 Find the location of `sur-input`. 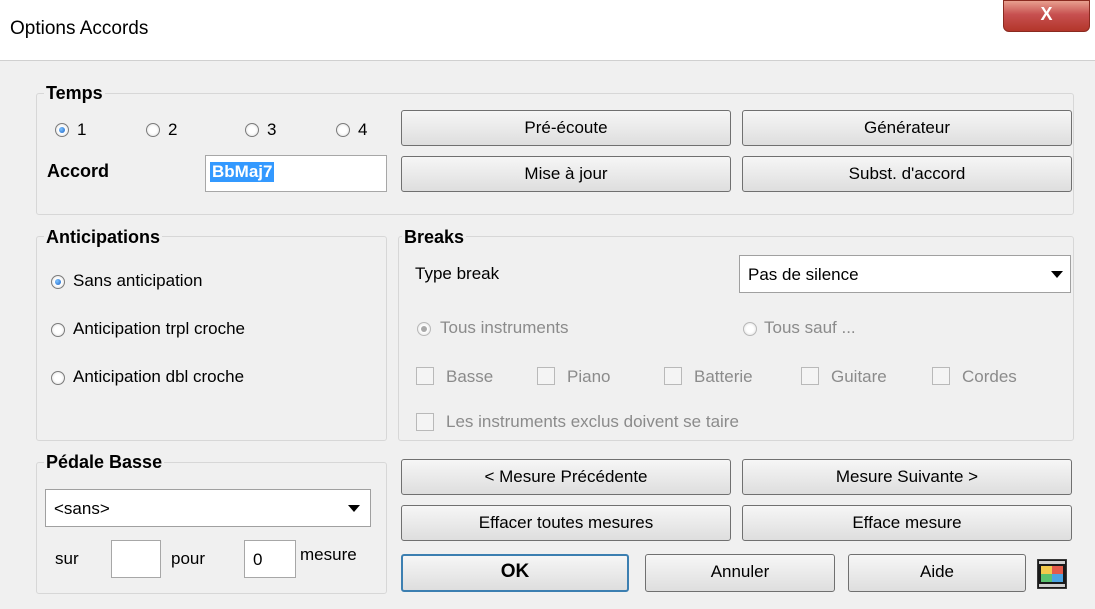

sur-input is located at coordinates (136, 559).